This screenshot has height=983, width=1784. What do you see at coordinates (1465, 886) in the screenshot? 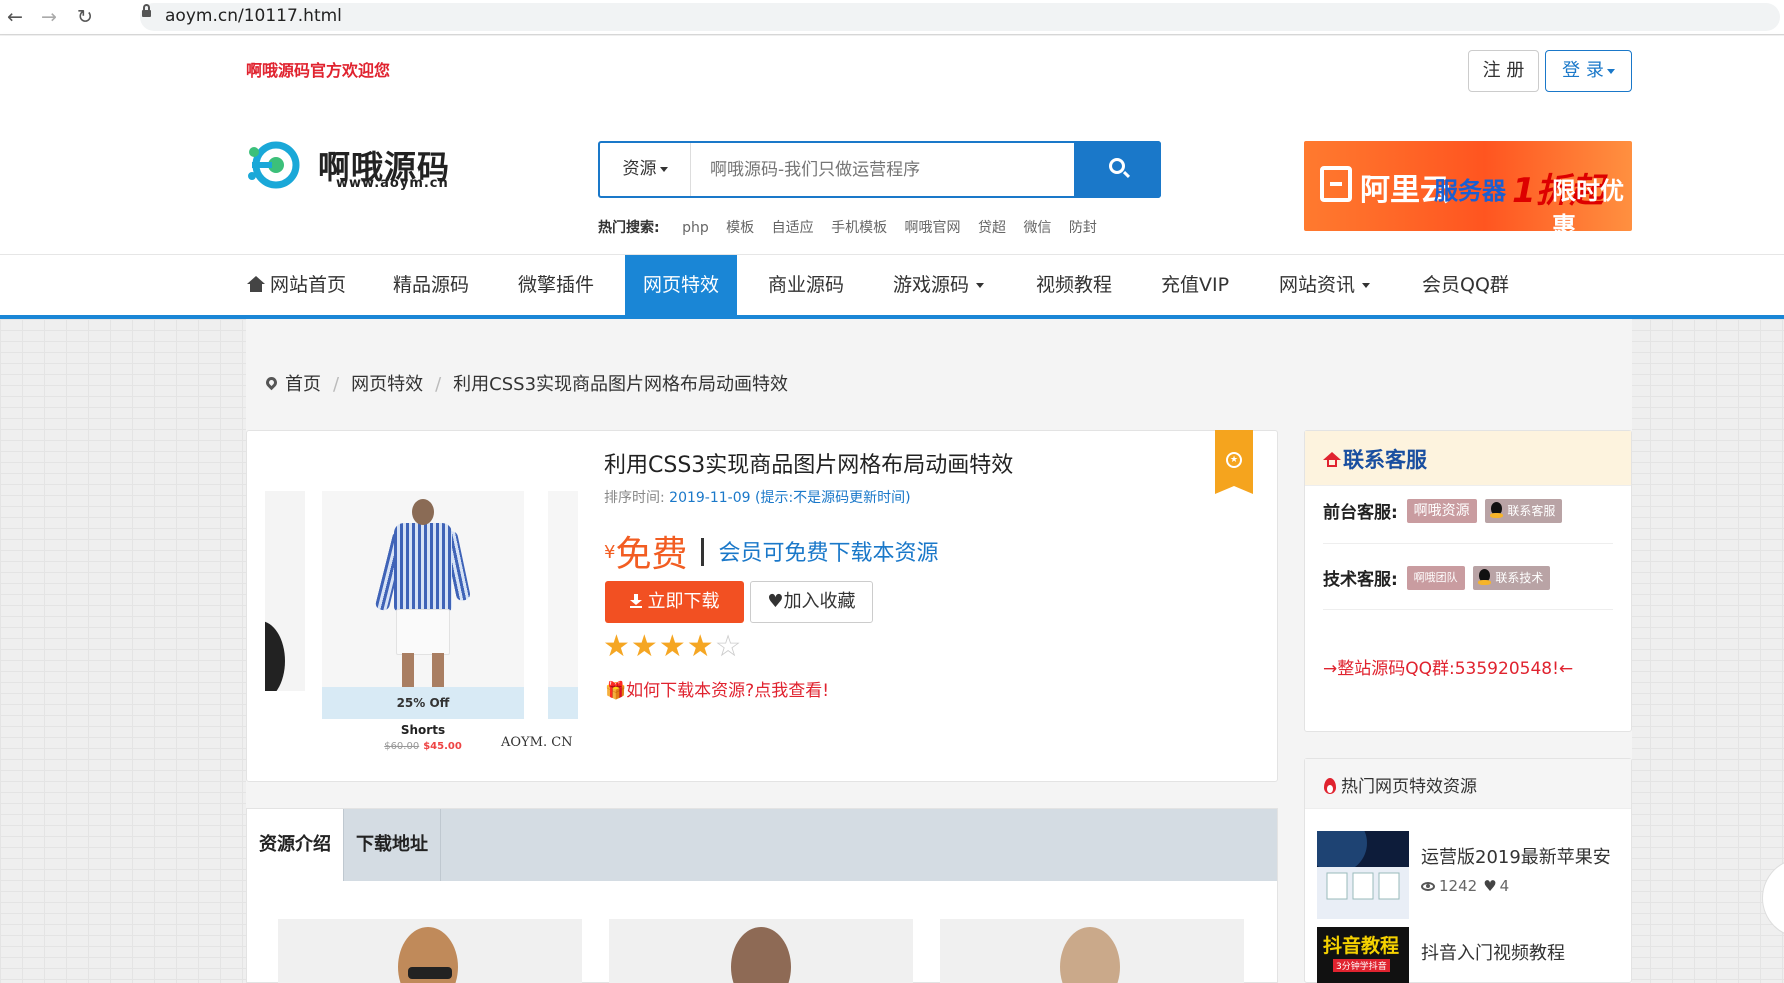
I see `resource-meta: 1242 ♥ 4` at bounding box center [1465, 886].